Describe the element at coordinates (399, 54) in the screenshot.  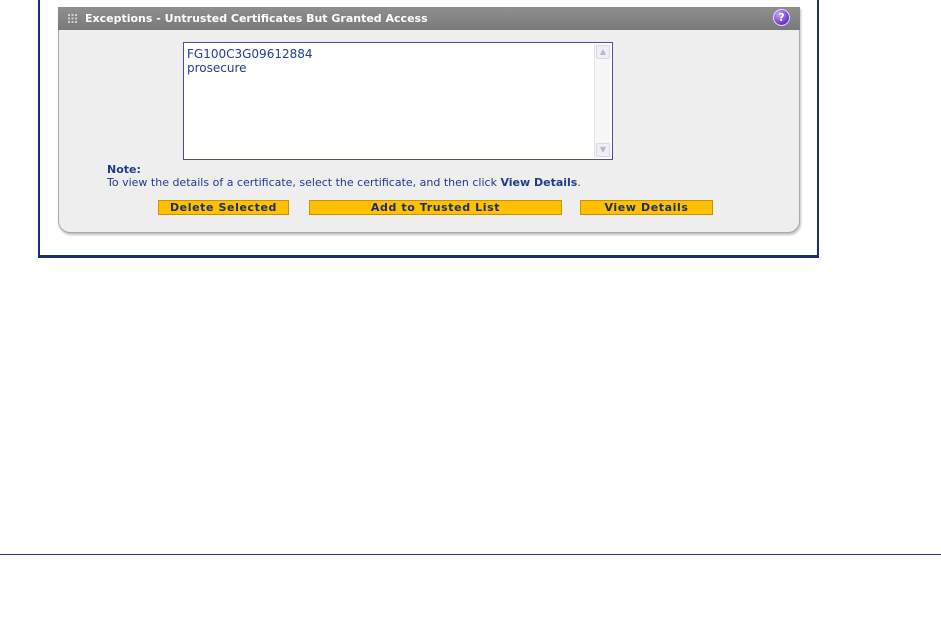
I see `list-item-certificate-0: FG100C3G09612884` at that location.